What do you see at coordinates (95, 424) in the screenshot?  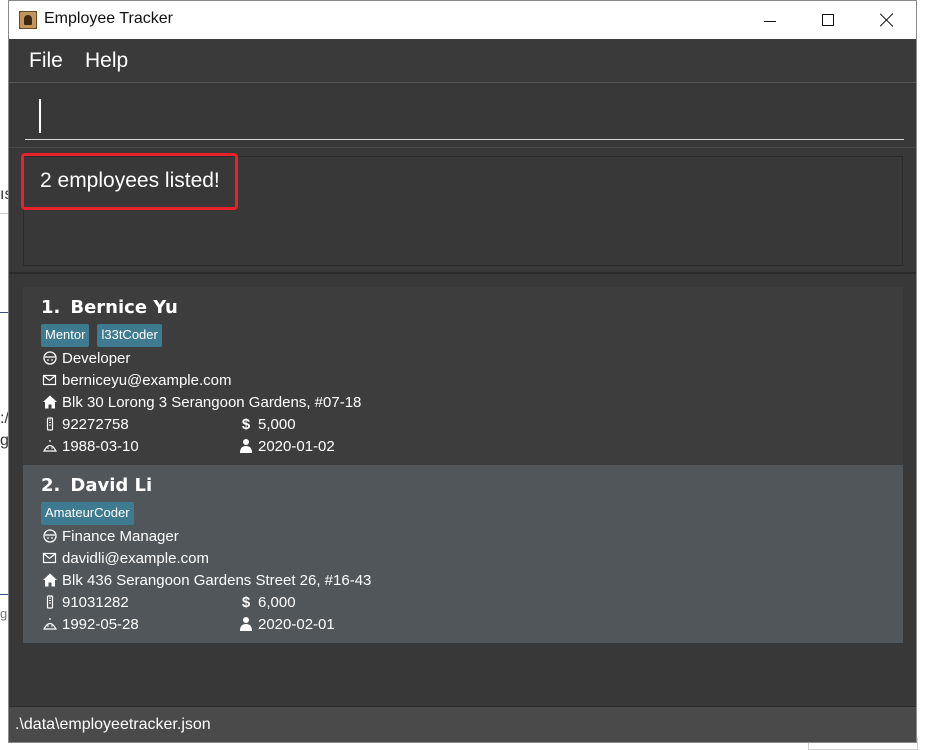 I see `employee-phone: 92272758` at bounding box center [95, 424].